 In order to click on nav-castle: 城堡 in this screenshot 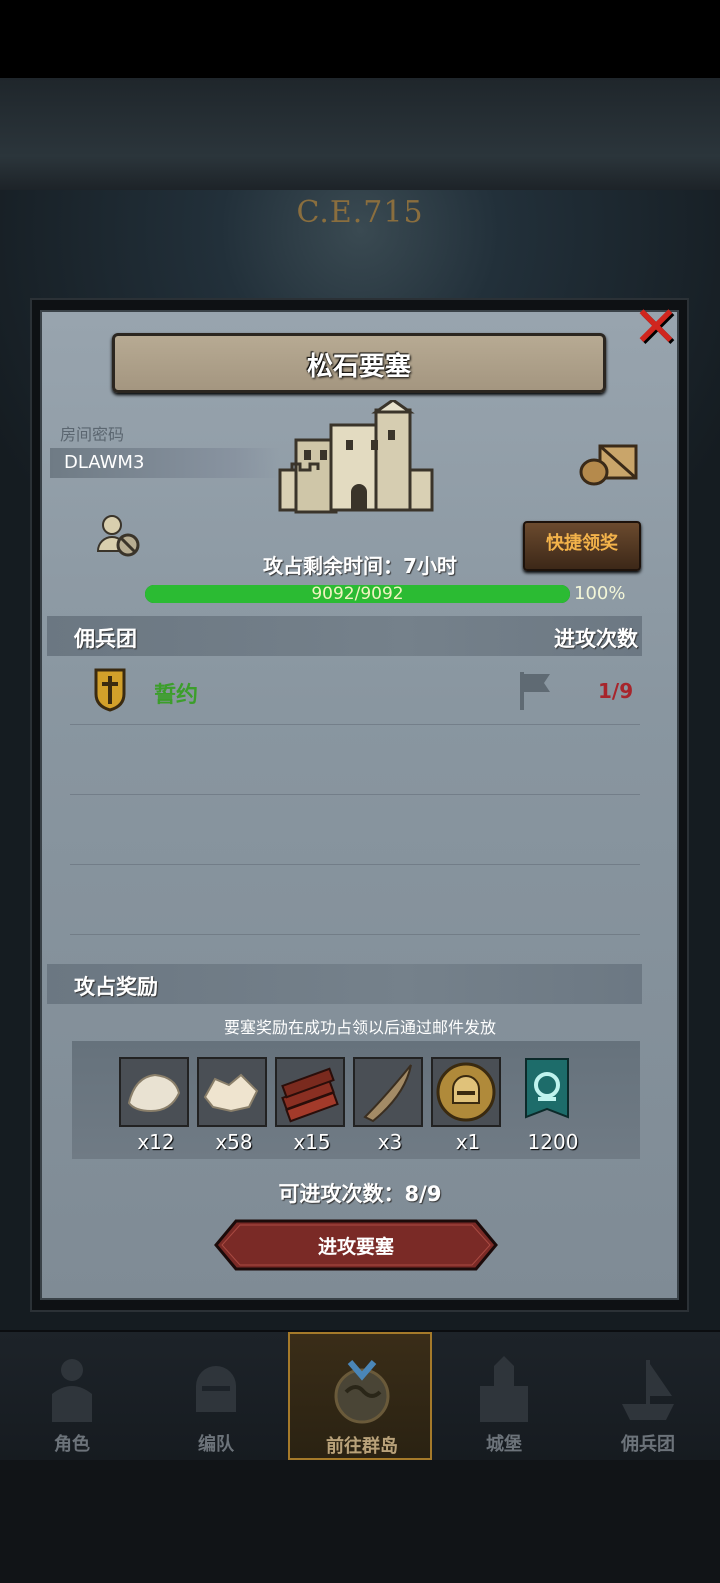, I will do `click(504, 1396)`.